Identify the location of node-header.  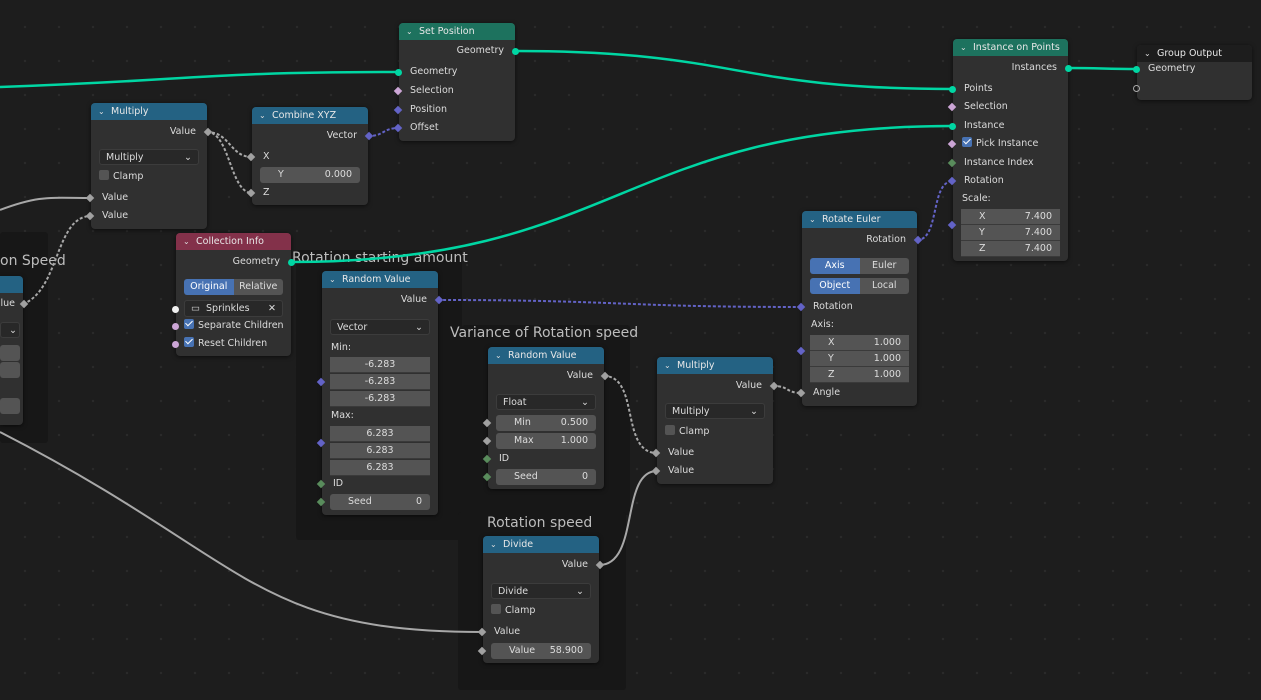
(11, 284).